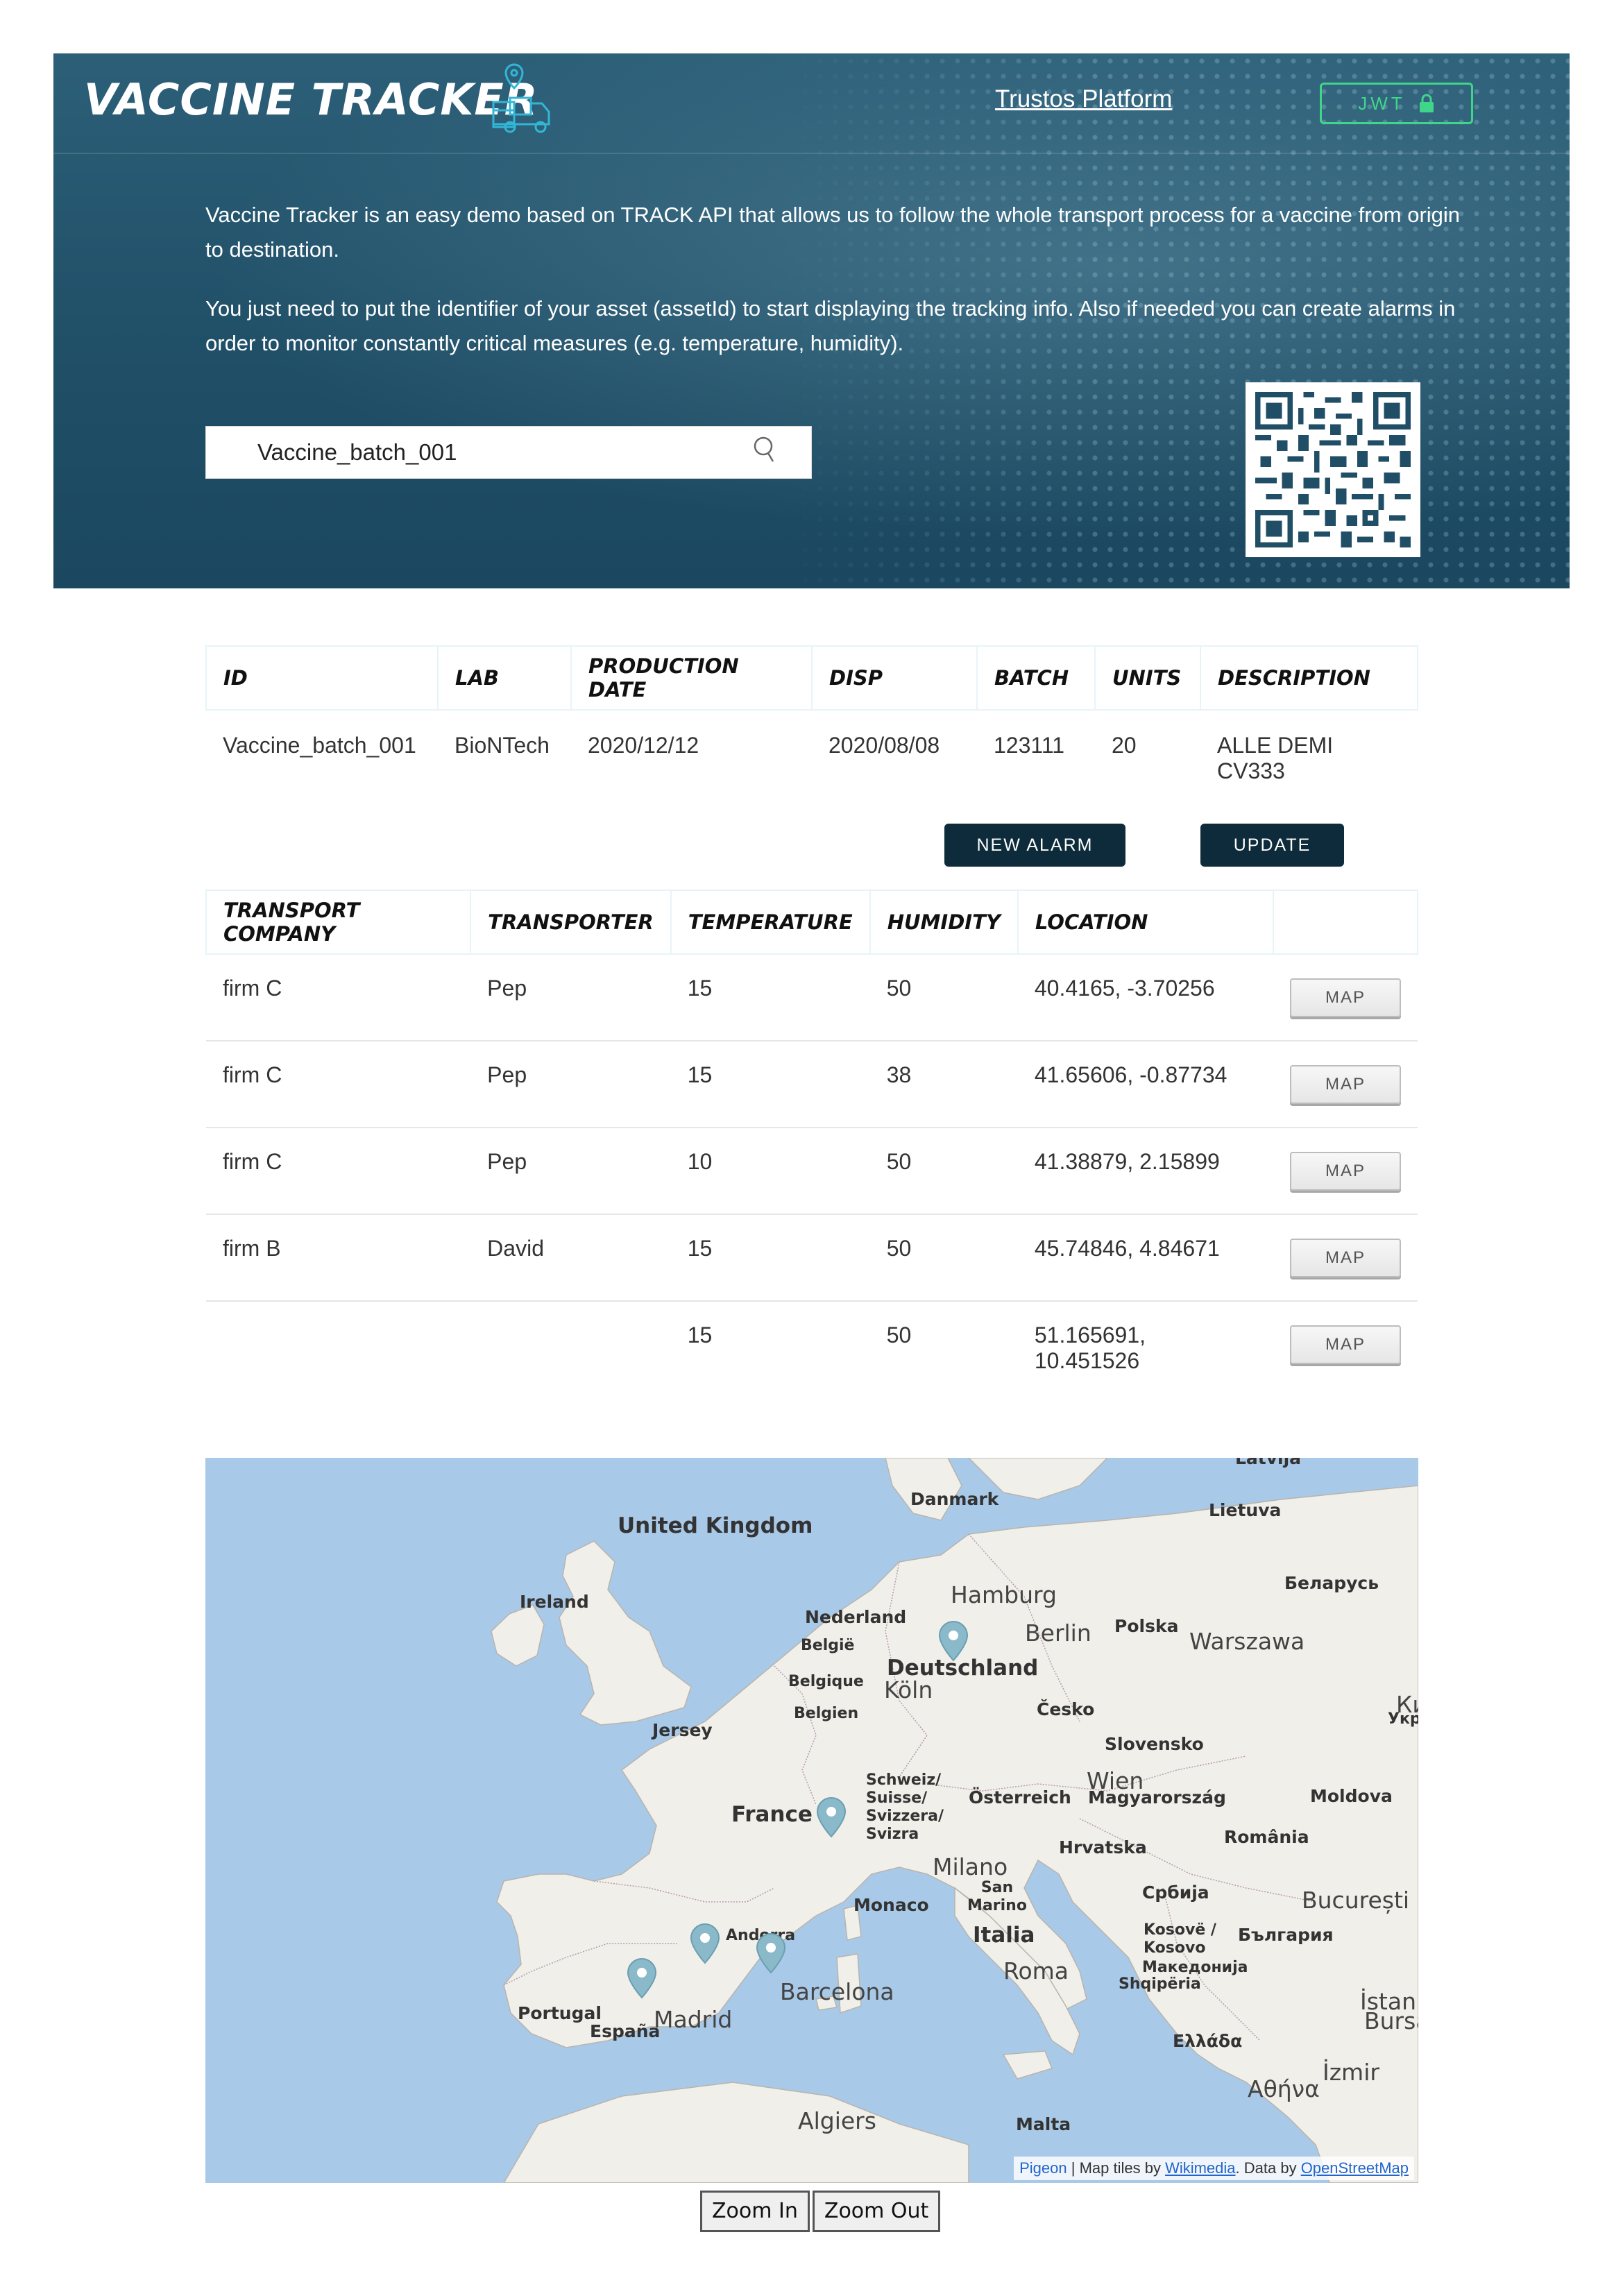 This screenshot has width=1623, height=2296. I want to click on map-label-berlin: Berlin, so click(1058, 1633).